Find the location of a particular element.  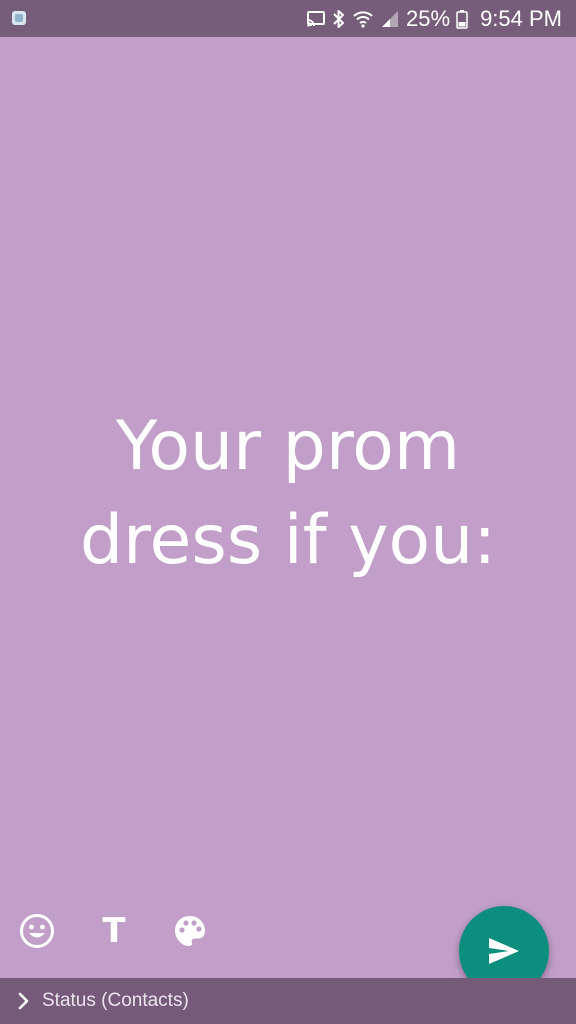

emoji-button is located at coordinates (37, 931).